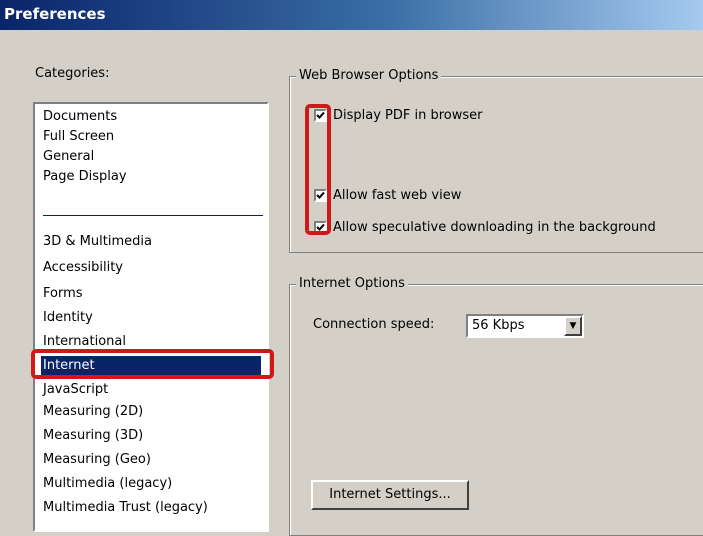 Image resolution: width=703 pixels, height=536 pixels. I want to click on category-documents: Documents, so click(151, 117).